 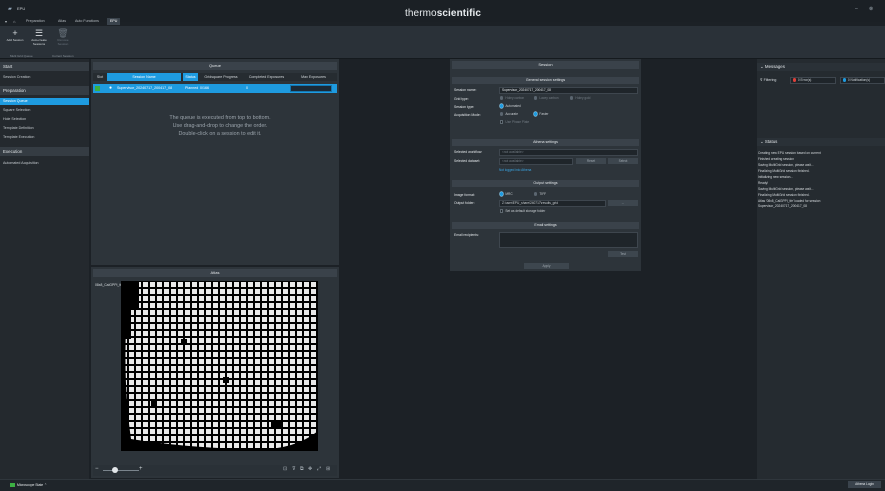 I want to click on fullscreen-icon: ⤢, so click(x=319, y=469).